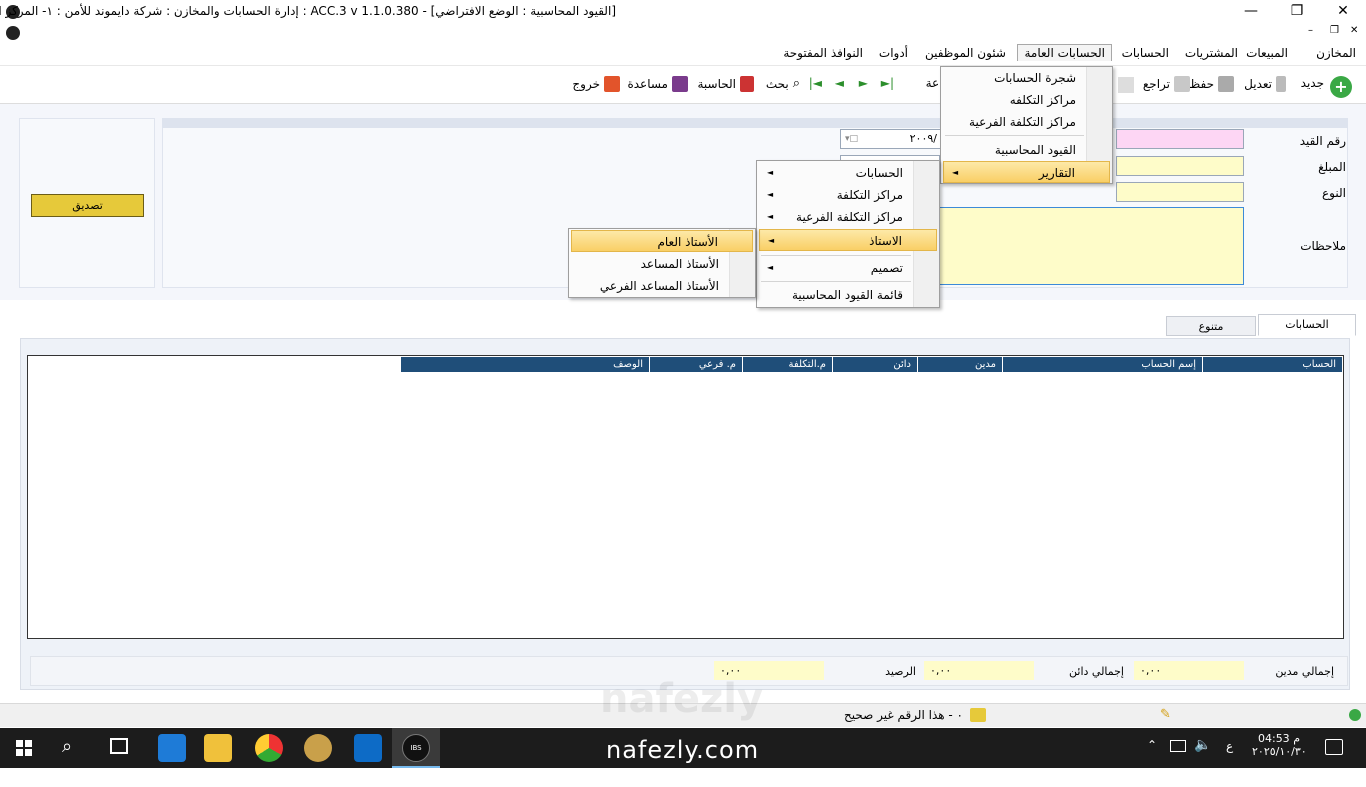 The height and width of the screenshot is (787, 1366). I want to click on network-icon, so click(1178, 746).